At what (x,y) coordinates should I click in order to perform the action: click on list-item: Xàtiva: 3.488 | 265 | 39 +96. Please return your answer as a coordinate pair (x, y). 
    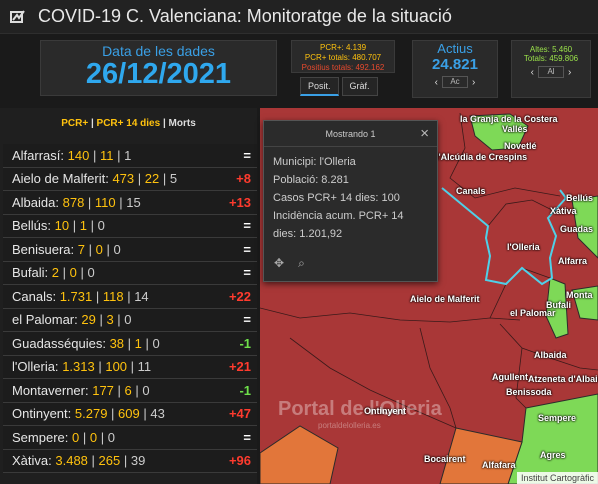
    Looking at the image, I should click on (130, 461).